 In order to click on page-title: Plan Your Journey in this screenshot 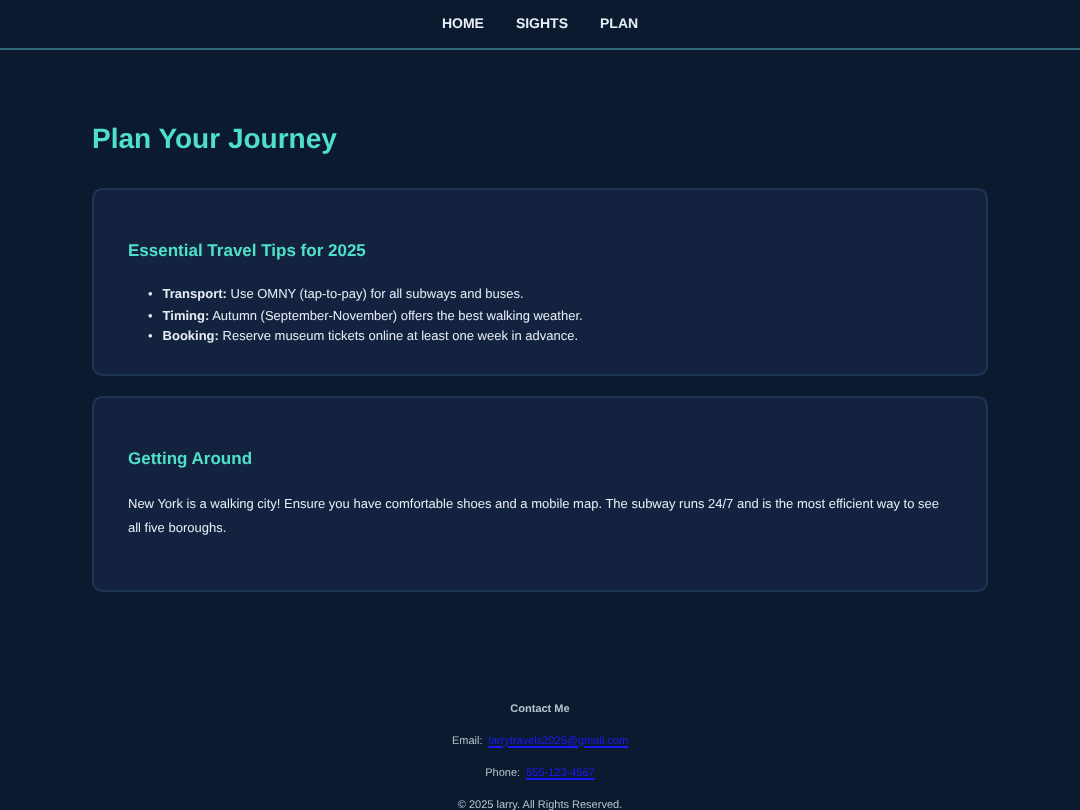, I will do `click(215, 138)`.